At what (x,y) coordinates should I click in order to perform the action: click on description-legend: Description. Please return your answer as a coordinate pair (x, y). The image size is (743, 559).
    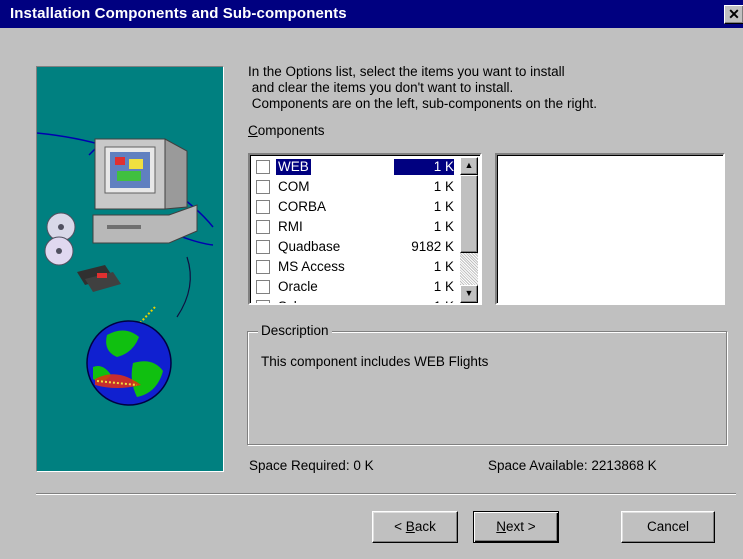
    Looking at the image, I should click on (295, 330).